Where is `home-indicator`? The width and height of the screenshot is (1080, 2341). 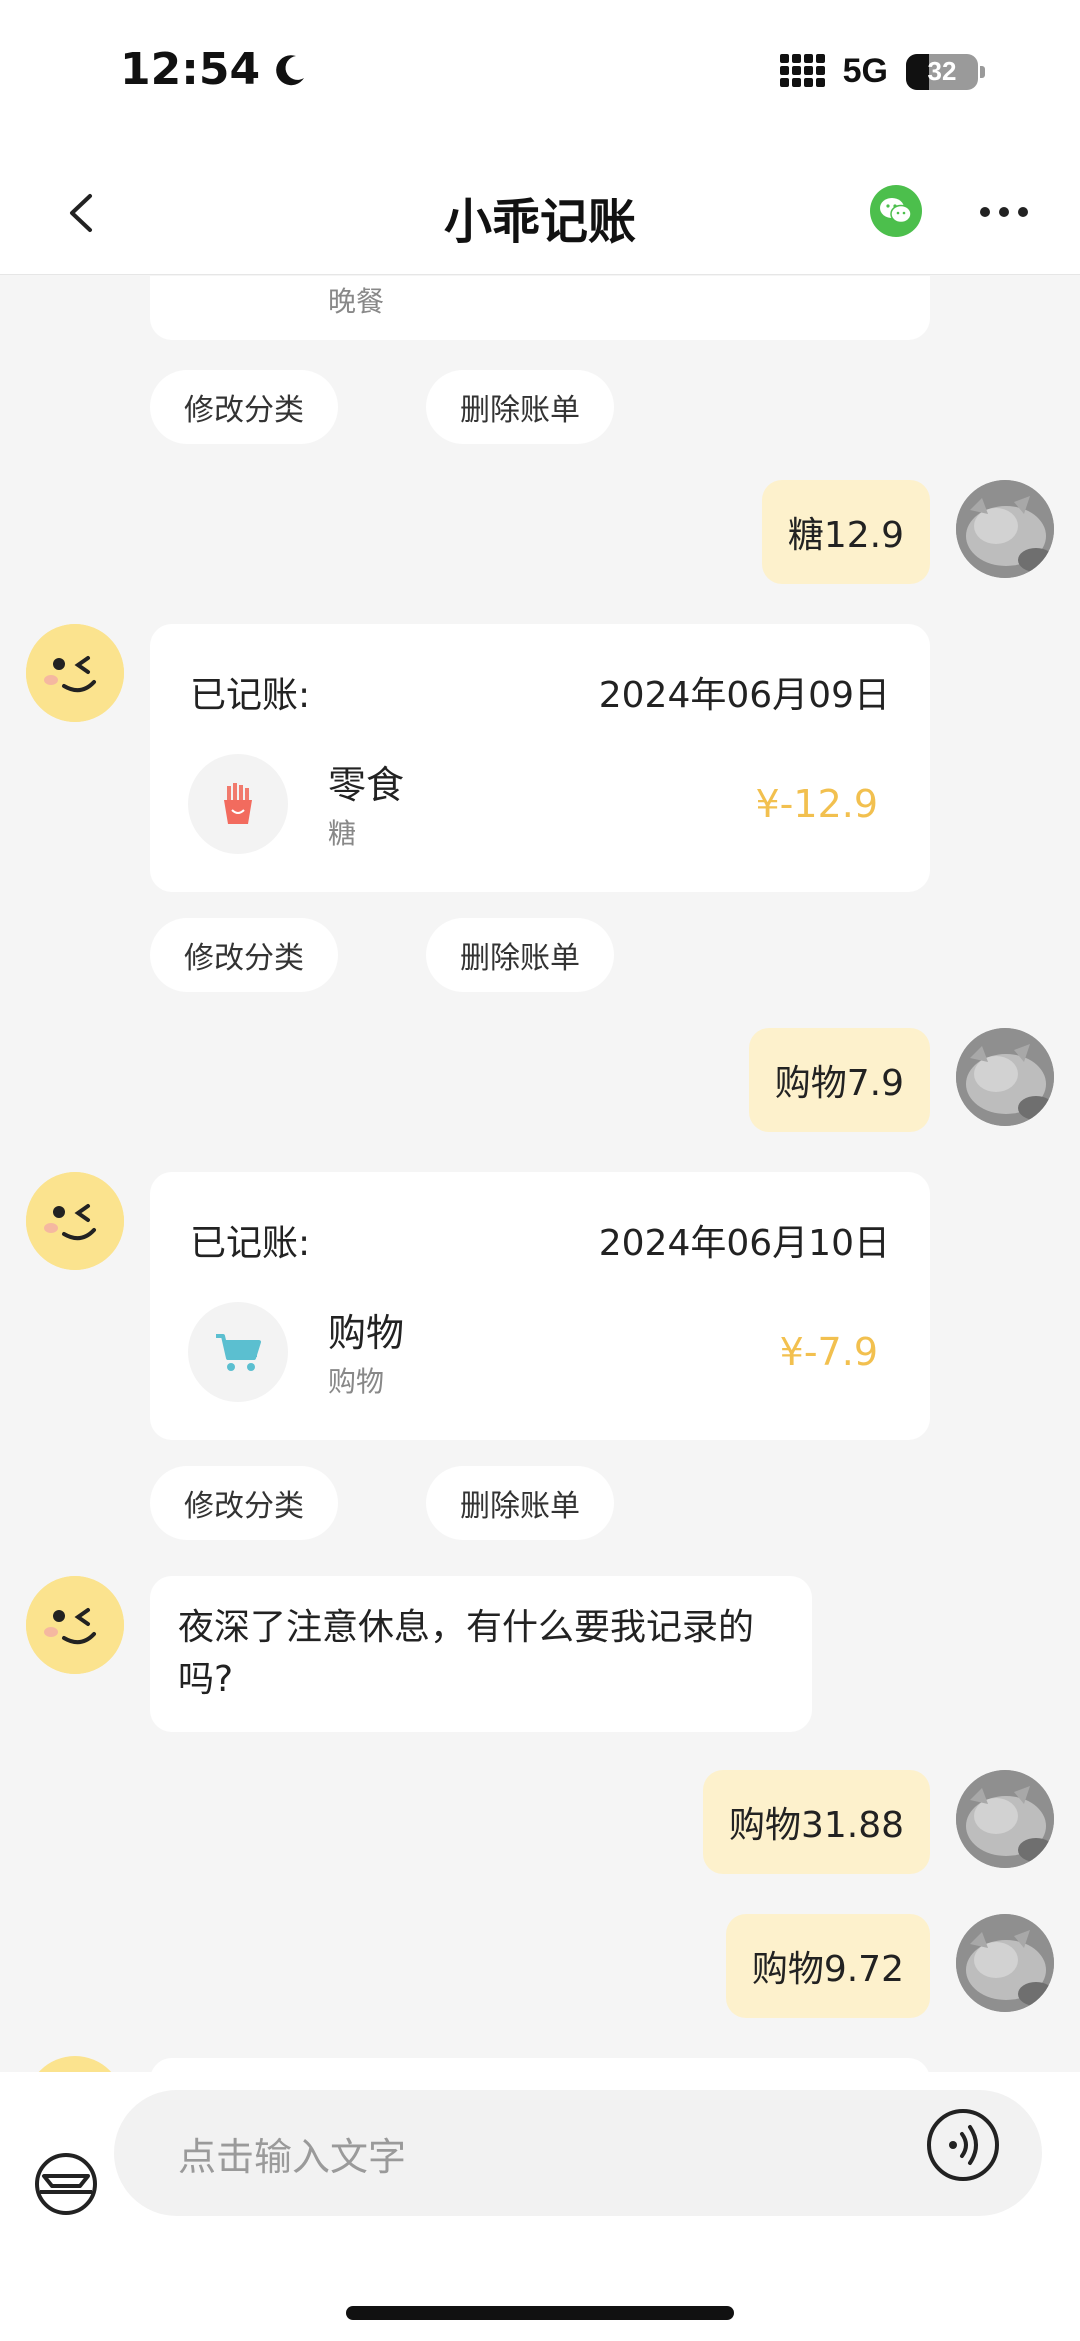 home-indicator is located at coordinates (540, 2313).